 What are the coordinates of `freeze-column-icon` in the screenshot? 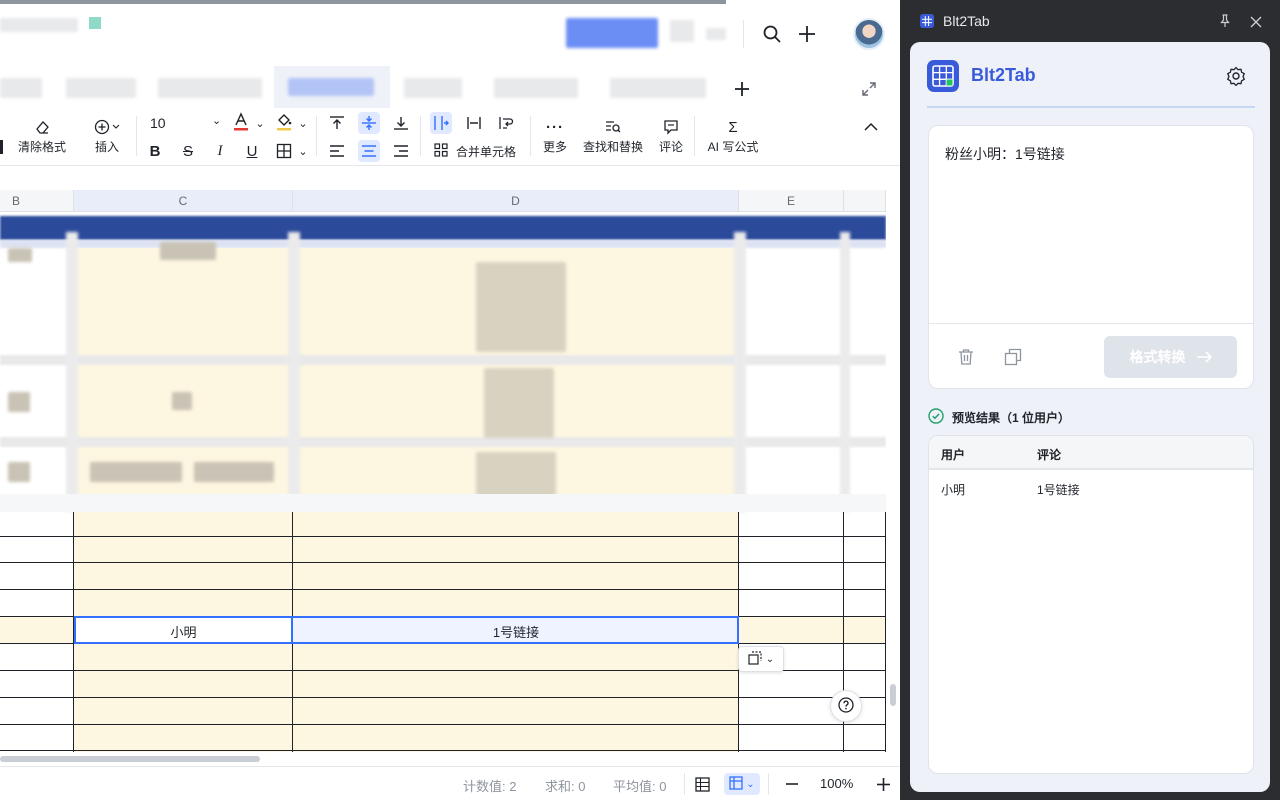 It's located at (441, 123).